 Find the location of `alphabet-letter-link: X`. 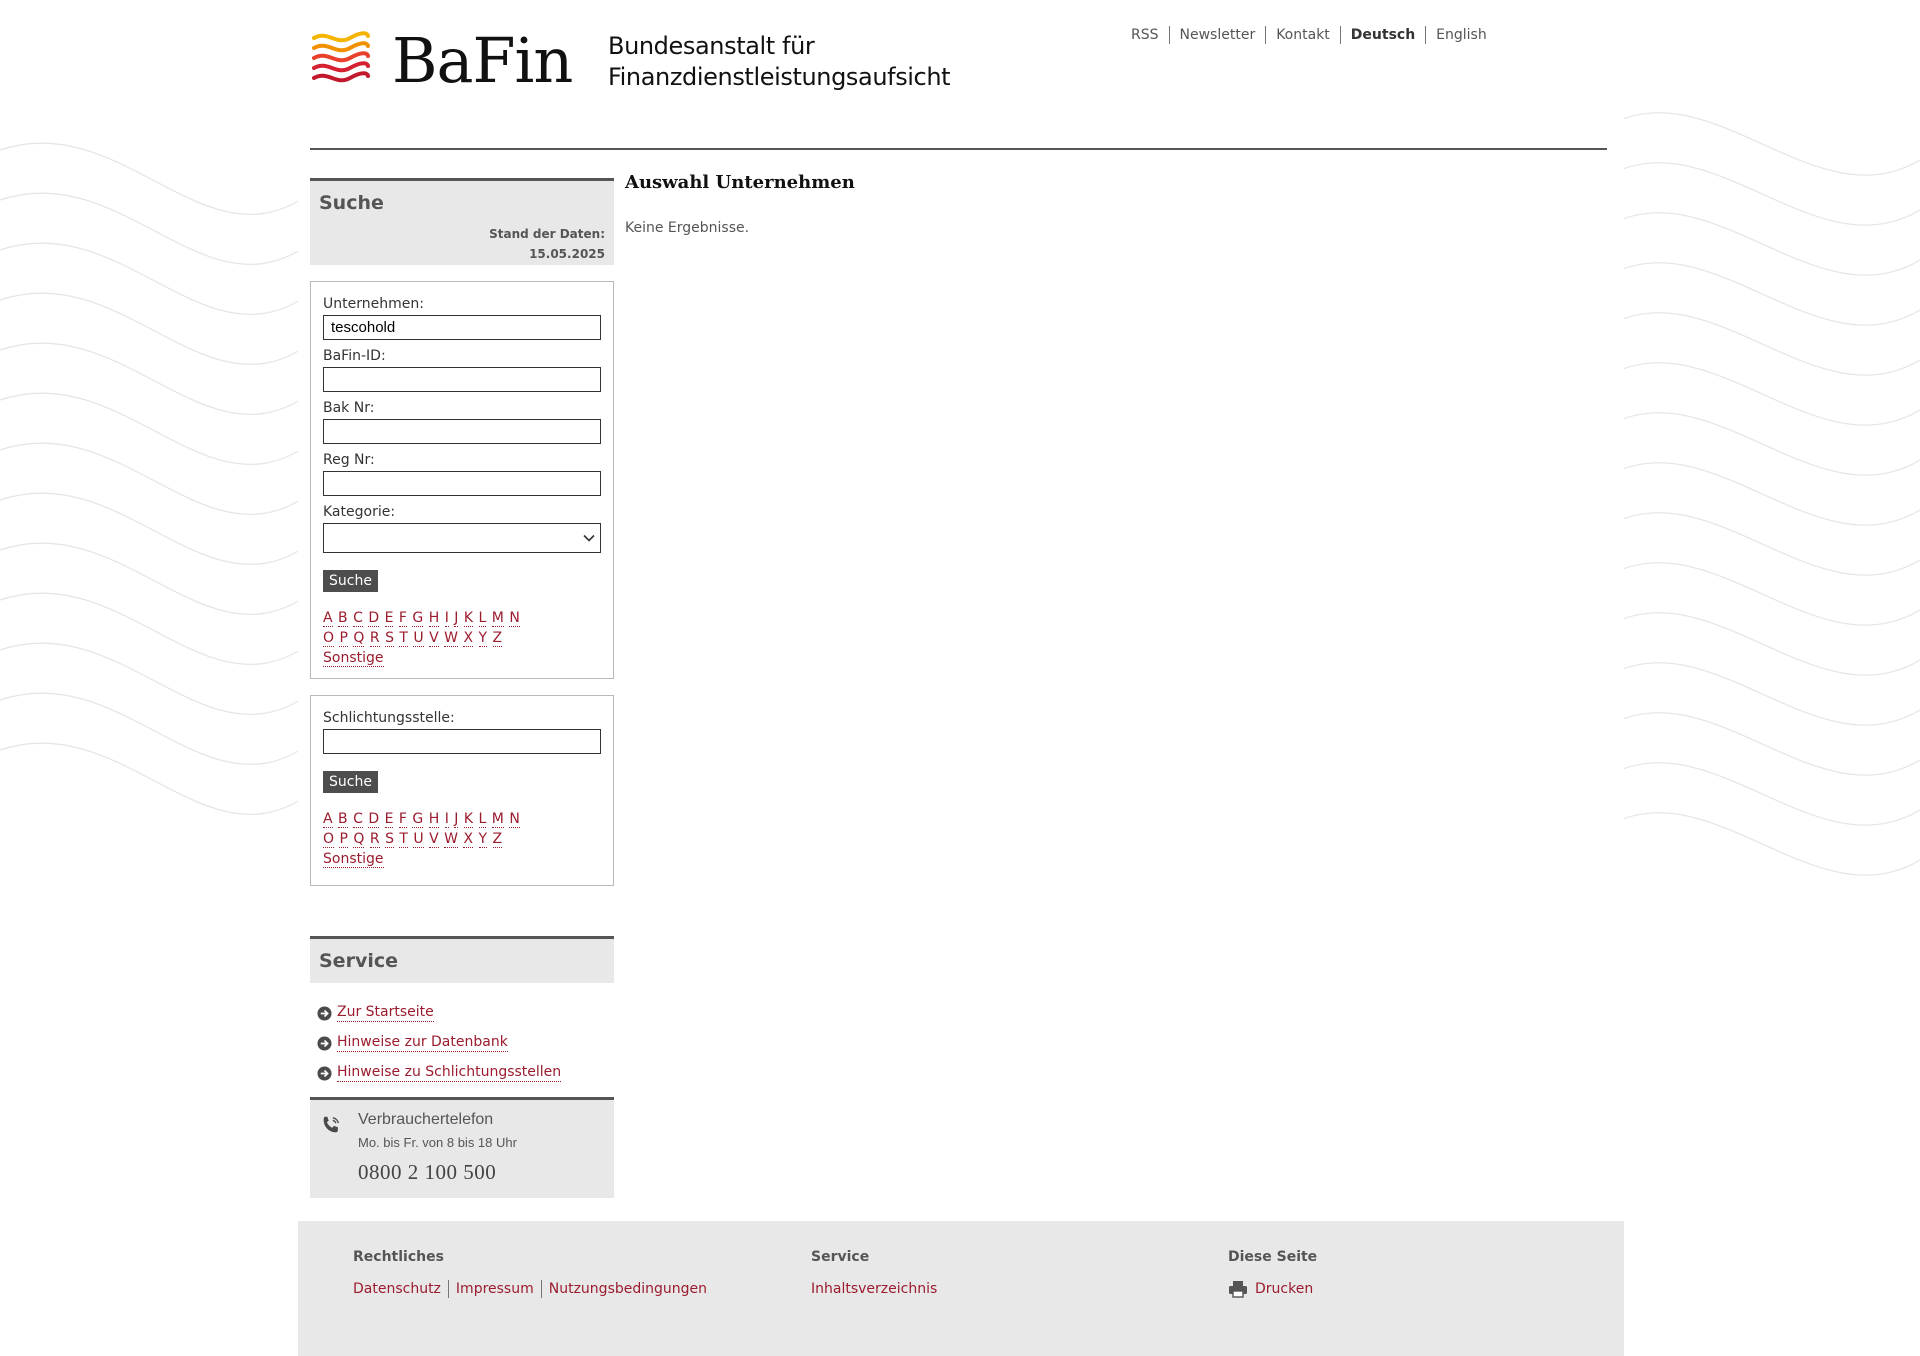

alphabet-letter-link: X is located at coordinates (468, 638).